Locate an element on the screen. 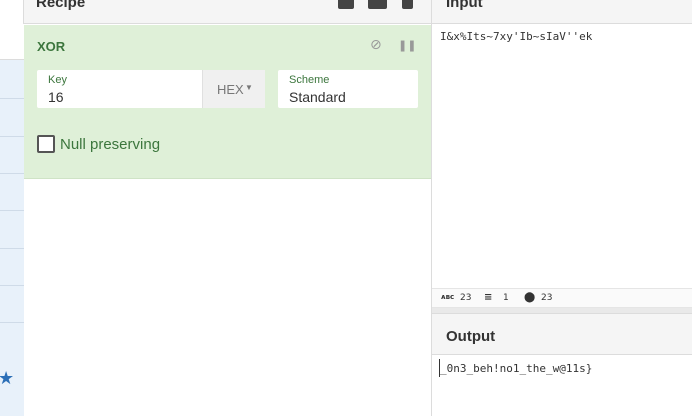 This screenshot has height=416, width=692. folder-icon is located at coordinates (377, 4).